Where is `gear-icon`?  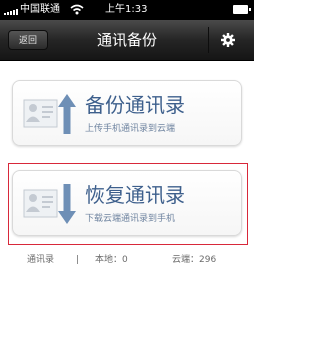
gear-icon is located at coordinates (228, 40).